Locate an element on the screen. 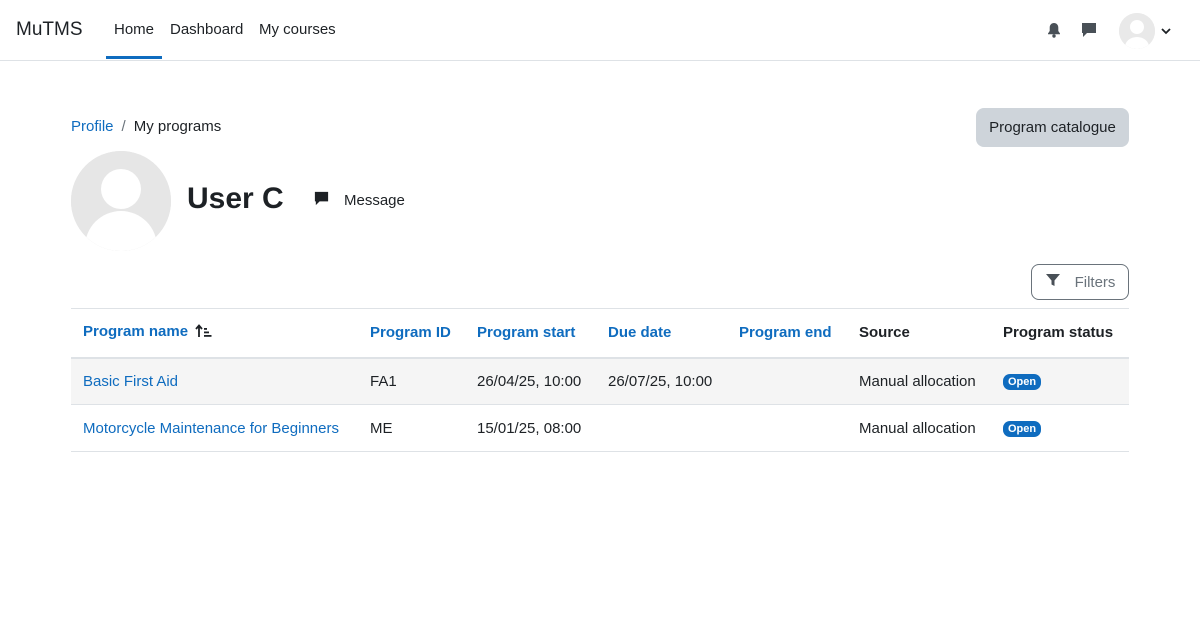  cell-due-date: 26/07/25, 10:00 is located at coordinates (661, 381).